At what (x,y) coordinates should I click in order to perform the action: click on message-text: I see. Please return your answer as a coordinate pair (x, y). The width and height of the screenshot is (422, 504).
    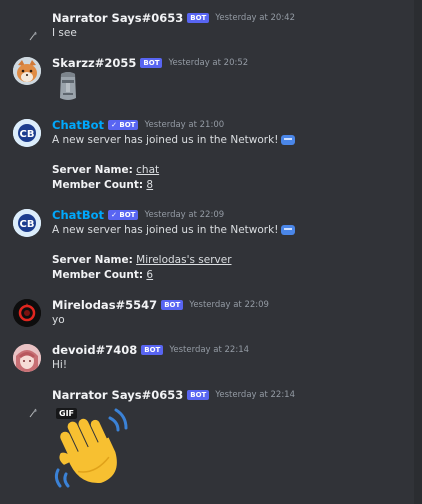
    Looking at the image, I should click on (64, 33).